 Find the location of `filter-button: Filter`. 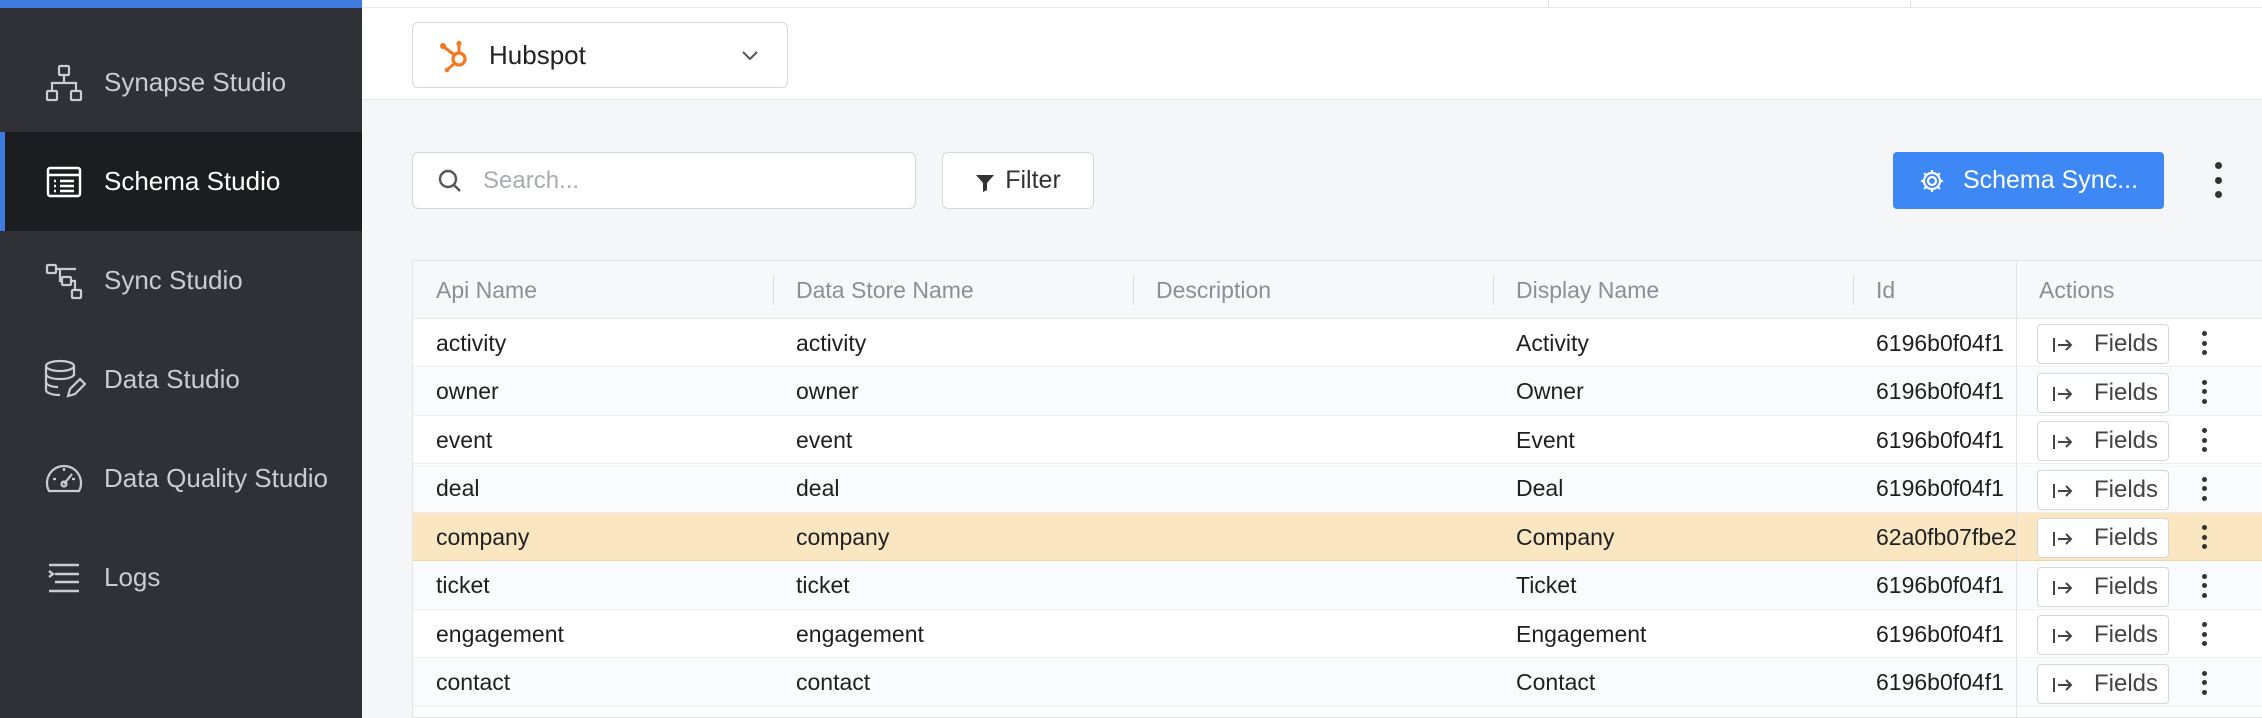

filter-button: Filter is located at coordinates (1018, 180).